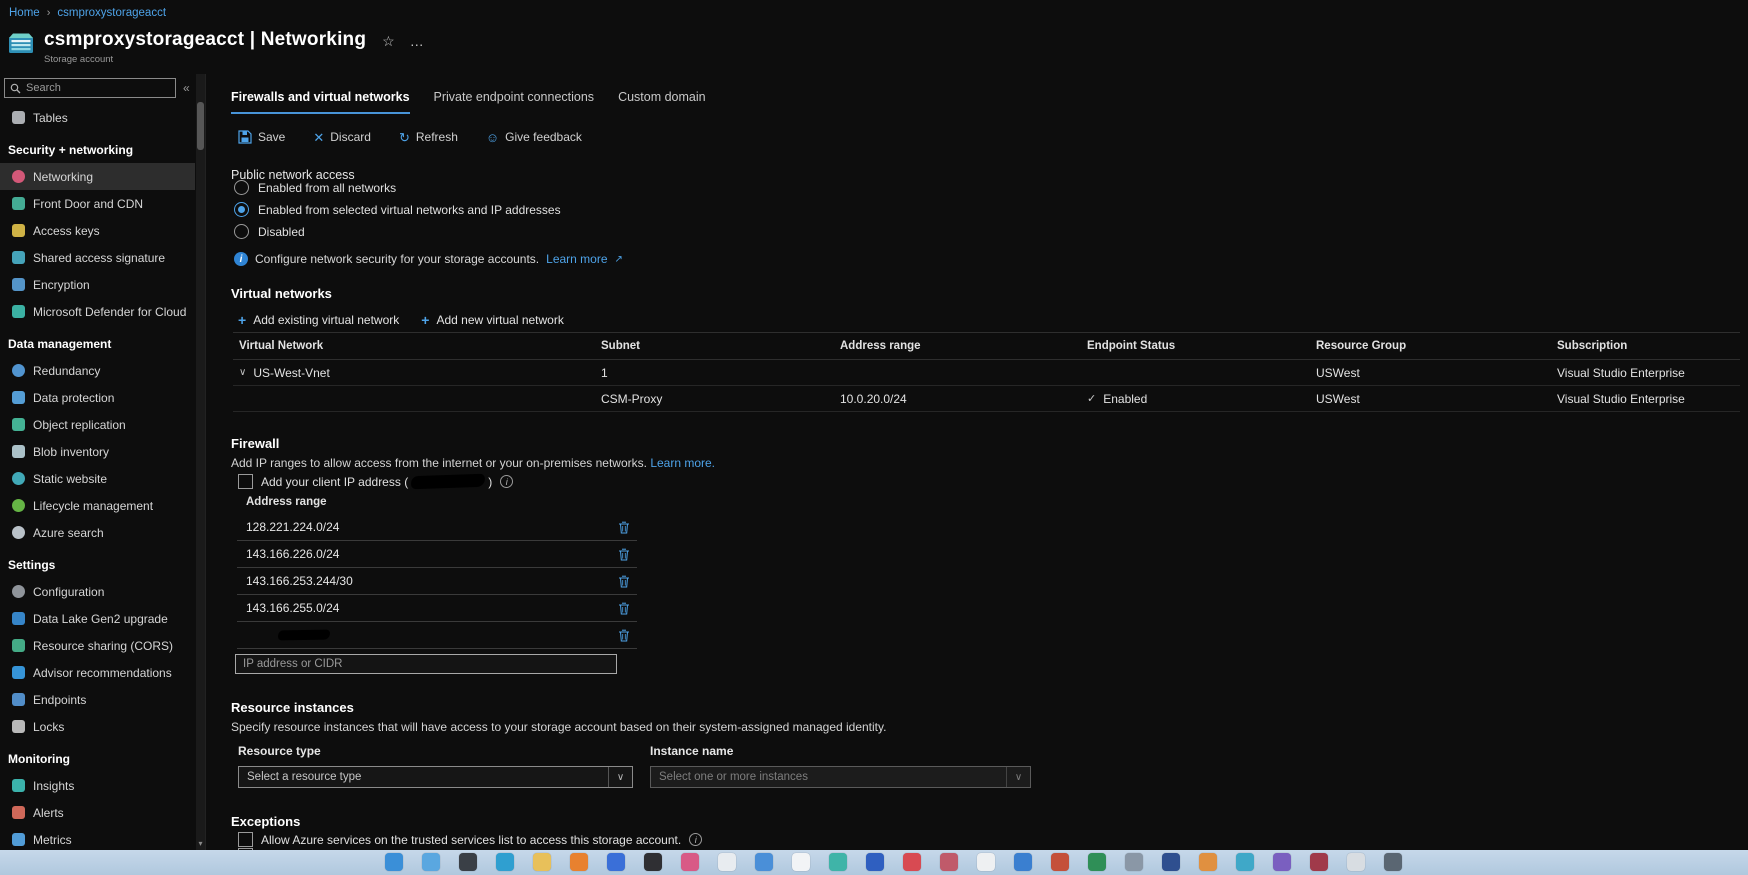 The width and height of the screenshot is (1748, 875). What do you see at coordinates (97, 812) in the screenshot?
I see `sidebar-item-alerts: Alerts` at bounding box center [97, 812].